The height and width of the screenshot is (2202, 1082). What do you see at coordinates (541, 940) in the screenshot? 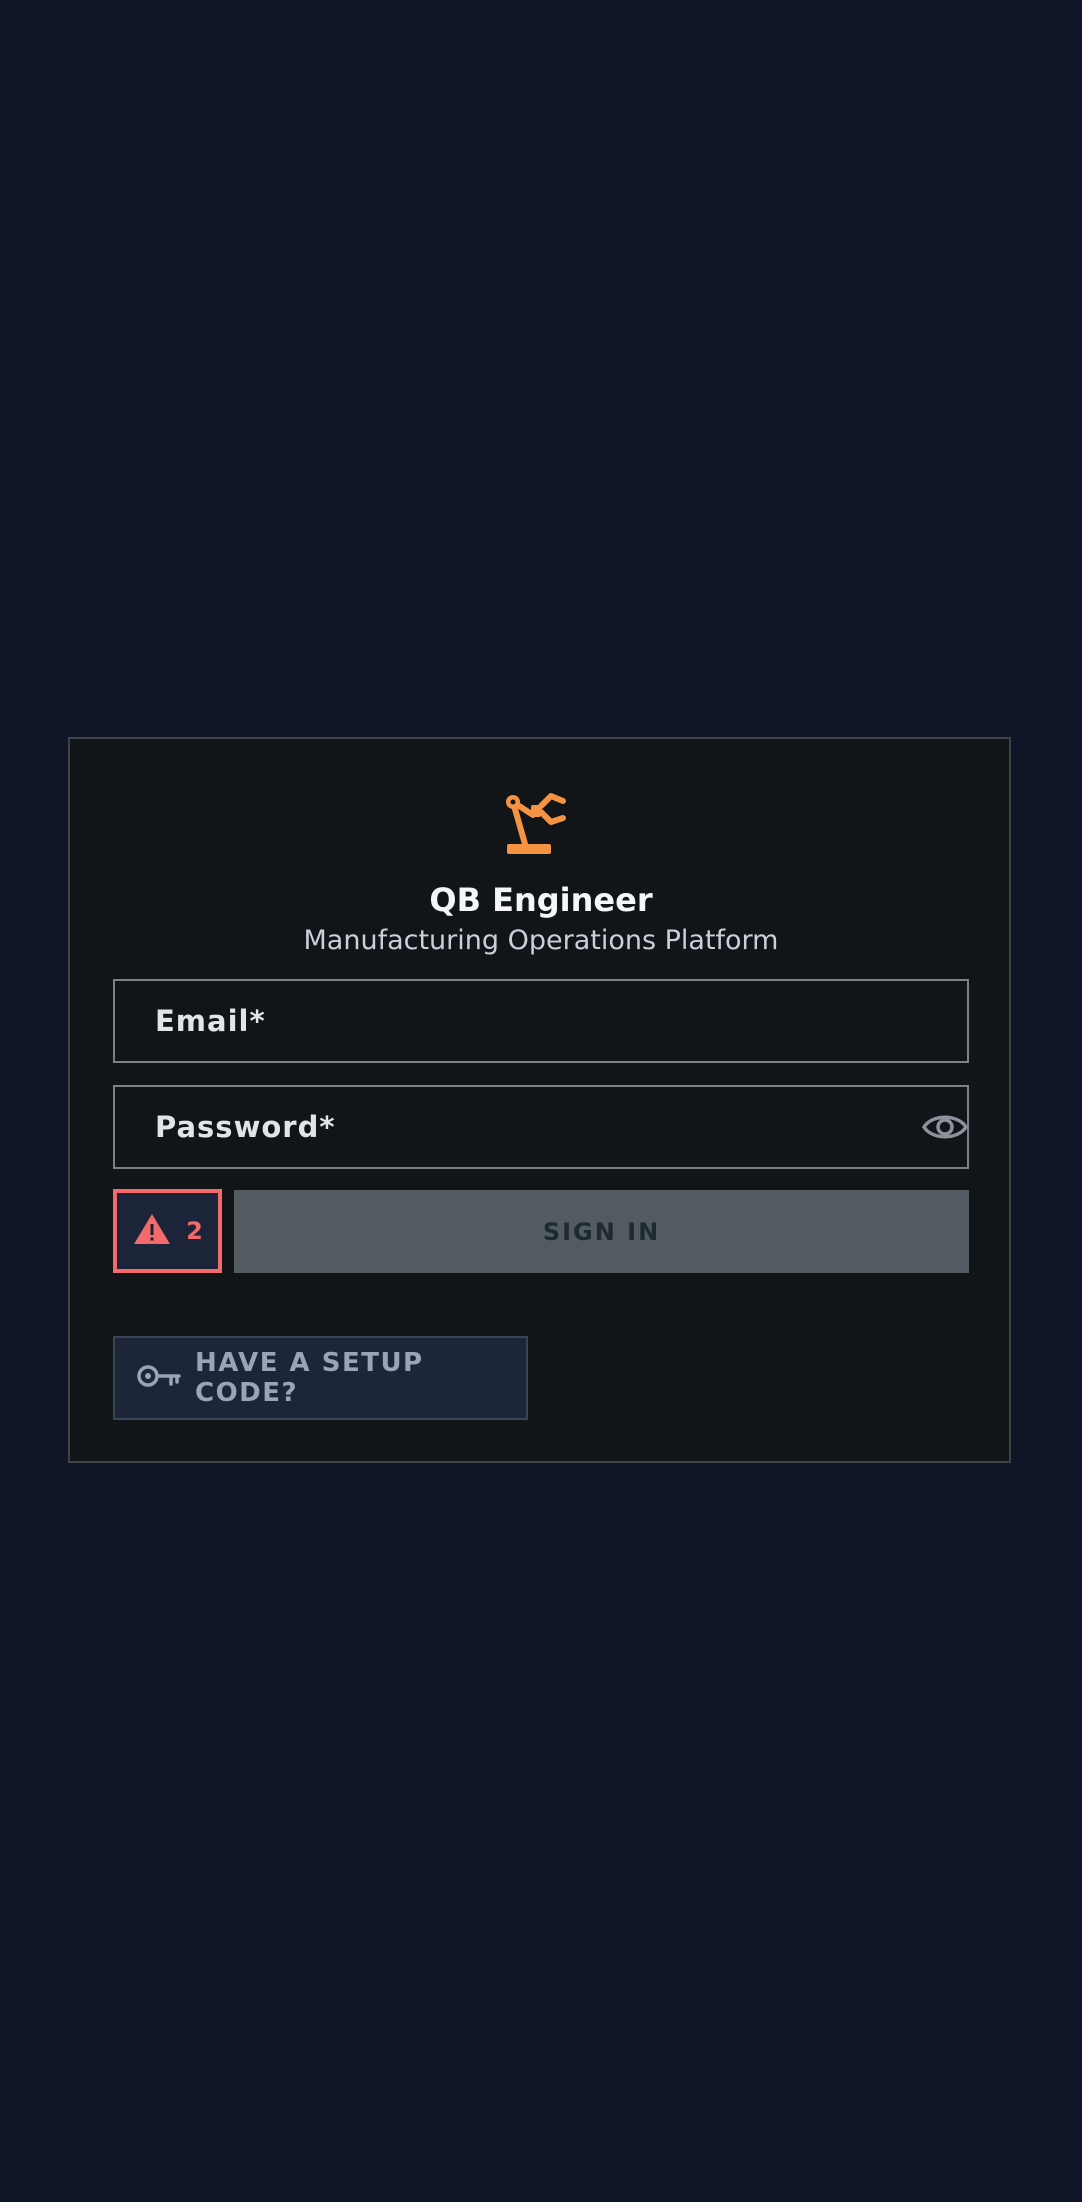
I see `app-subtitle: Manufacturing Operations Platform` at bounding box center [541, 940].